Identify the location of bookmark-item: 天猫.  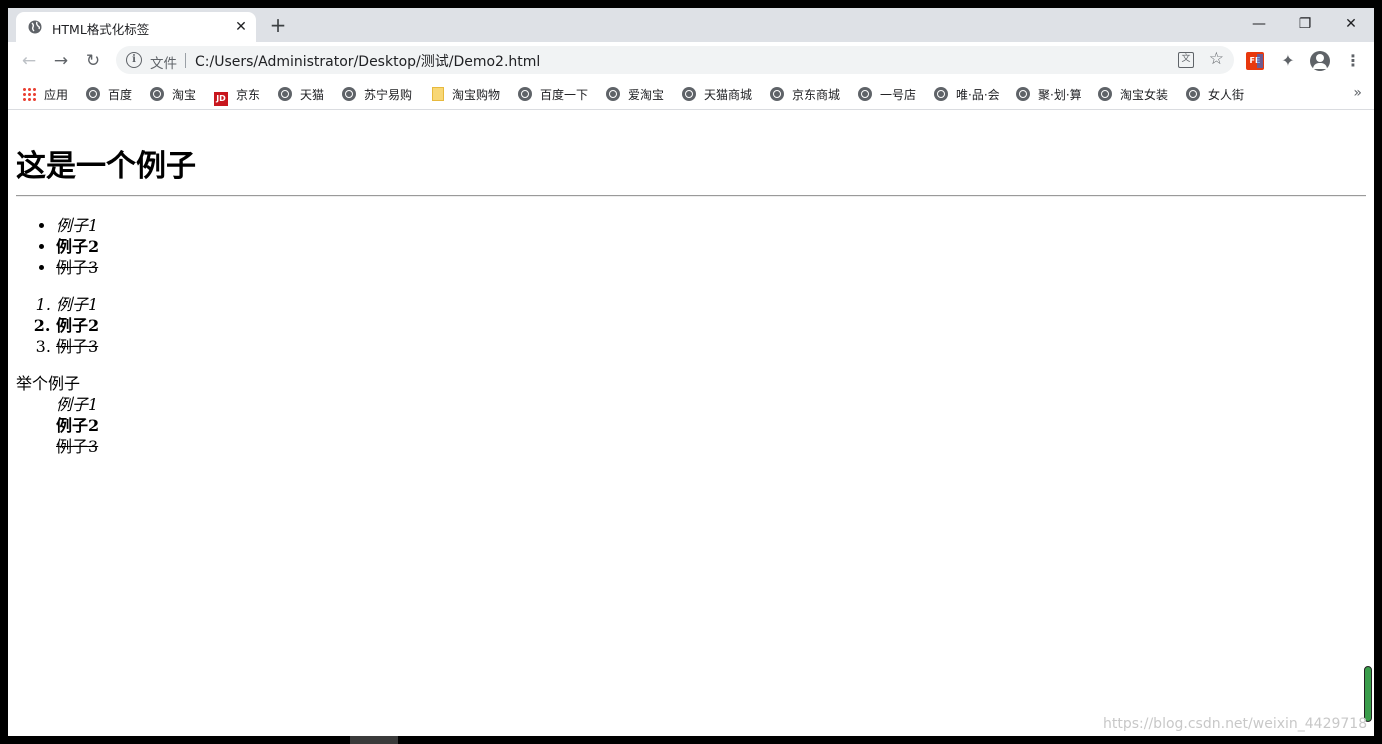
(301, 95).